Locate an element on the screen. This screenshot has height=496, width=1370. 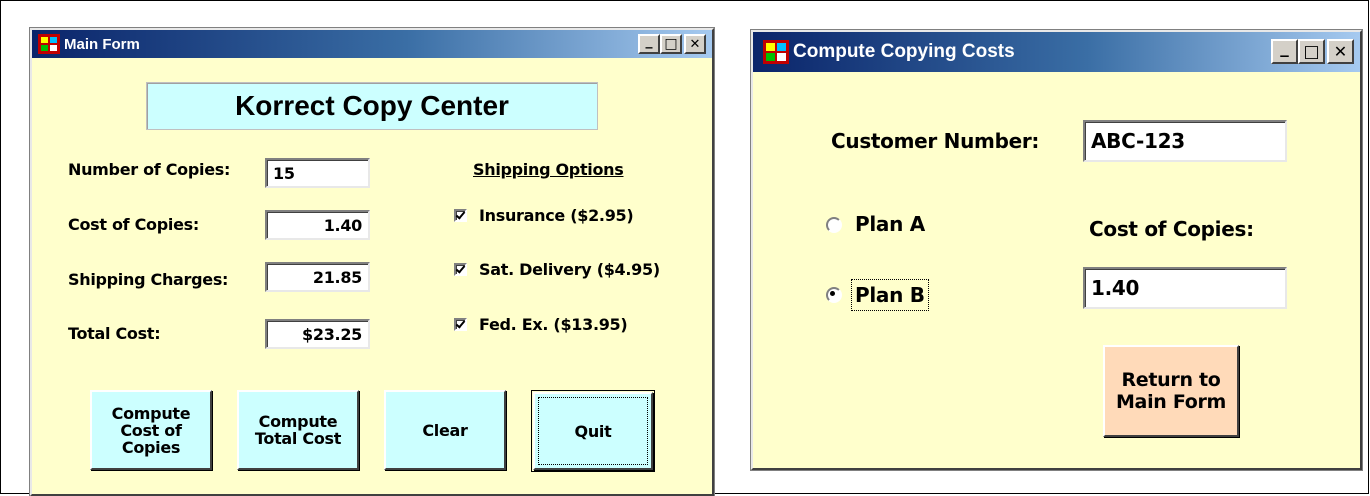
plan-b-radio is located at coordinates (834, 295).